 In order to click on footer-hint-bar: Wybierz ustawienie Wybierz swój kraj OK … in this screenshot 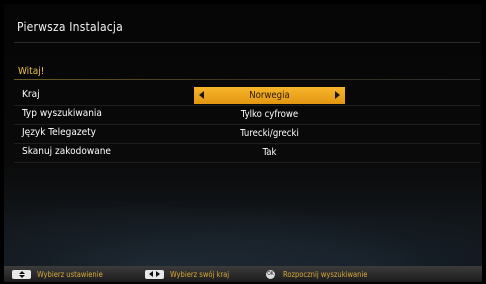, I will do `click(243, 274)`.